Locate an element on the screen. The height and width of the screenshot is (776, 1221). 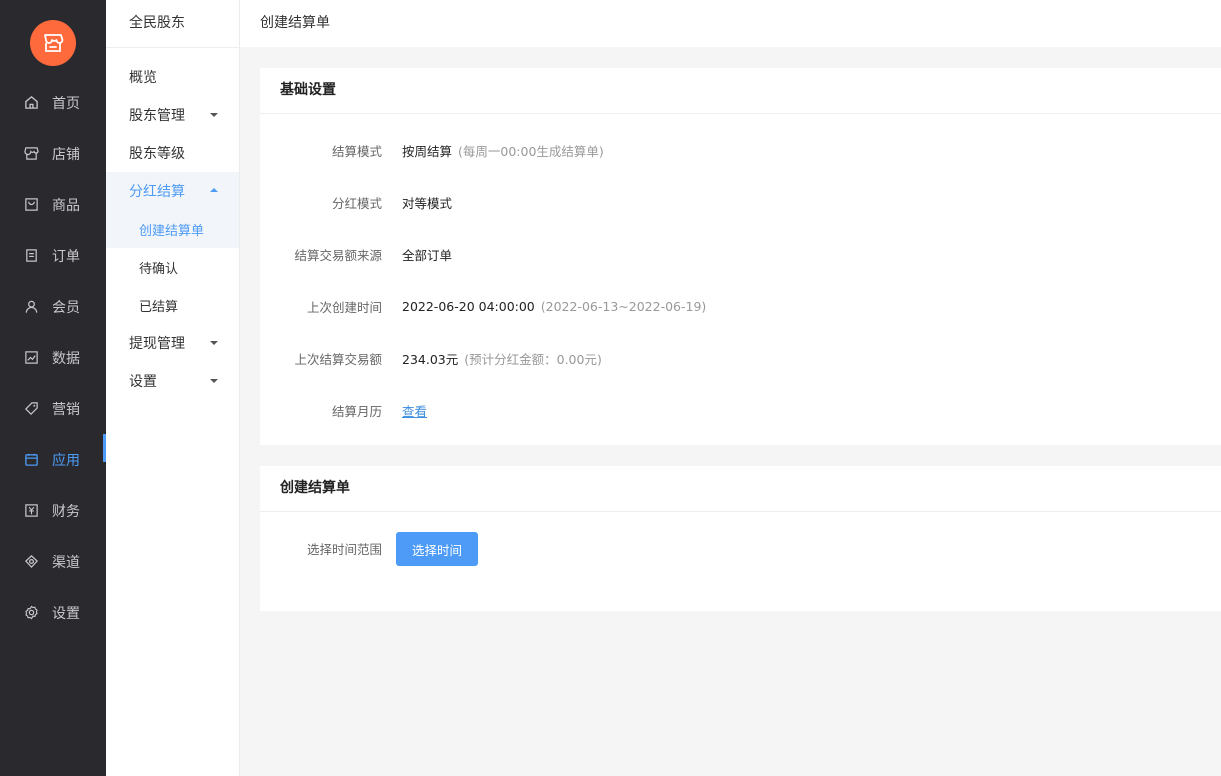
home-icon is located at coordinates (31, 103).